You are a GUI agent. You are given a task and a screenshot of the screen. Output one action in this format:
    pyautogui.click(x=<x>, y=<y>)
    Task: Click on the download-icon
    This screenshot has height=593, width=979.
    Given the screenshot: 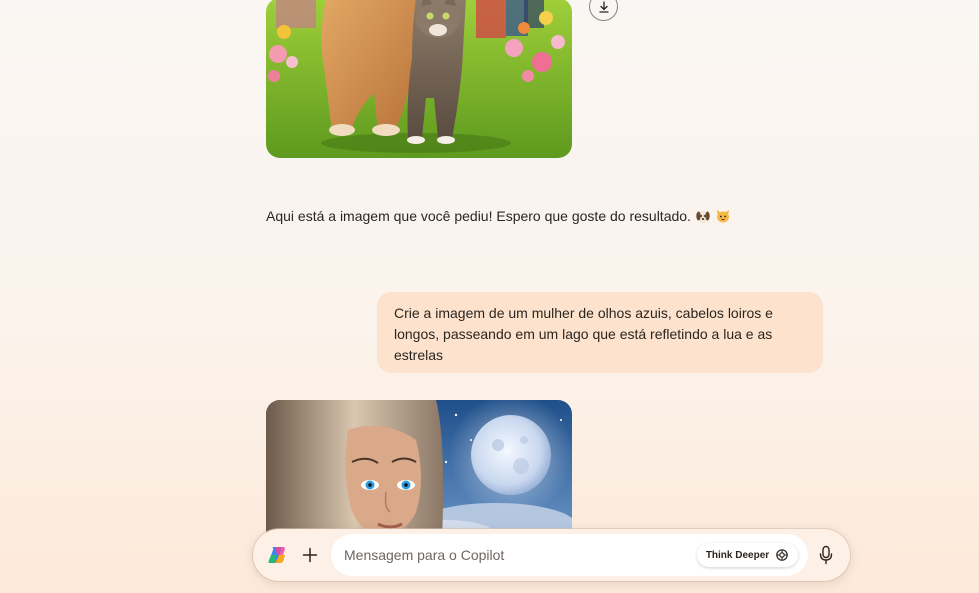 What is the action you would take?
    pyautogui.click(x=603, y=6)
    